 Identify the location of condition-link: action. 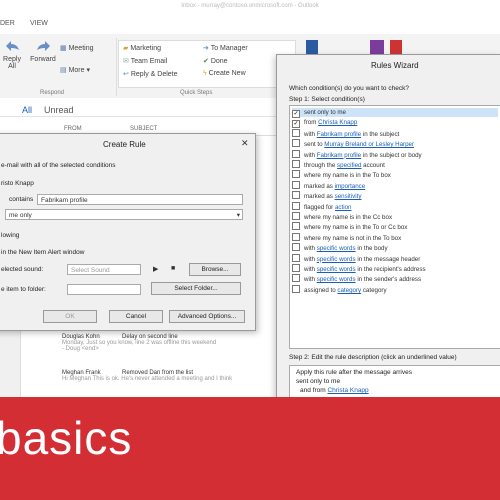
(343, 207).